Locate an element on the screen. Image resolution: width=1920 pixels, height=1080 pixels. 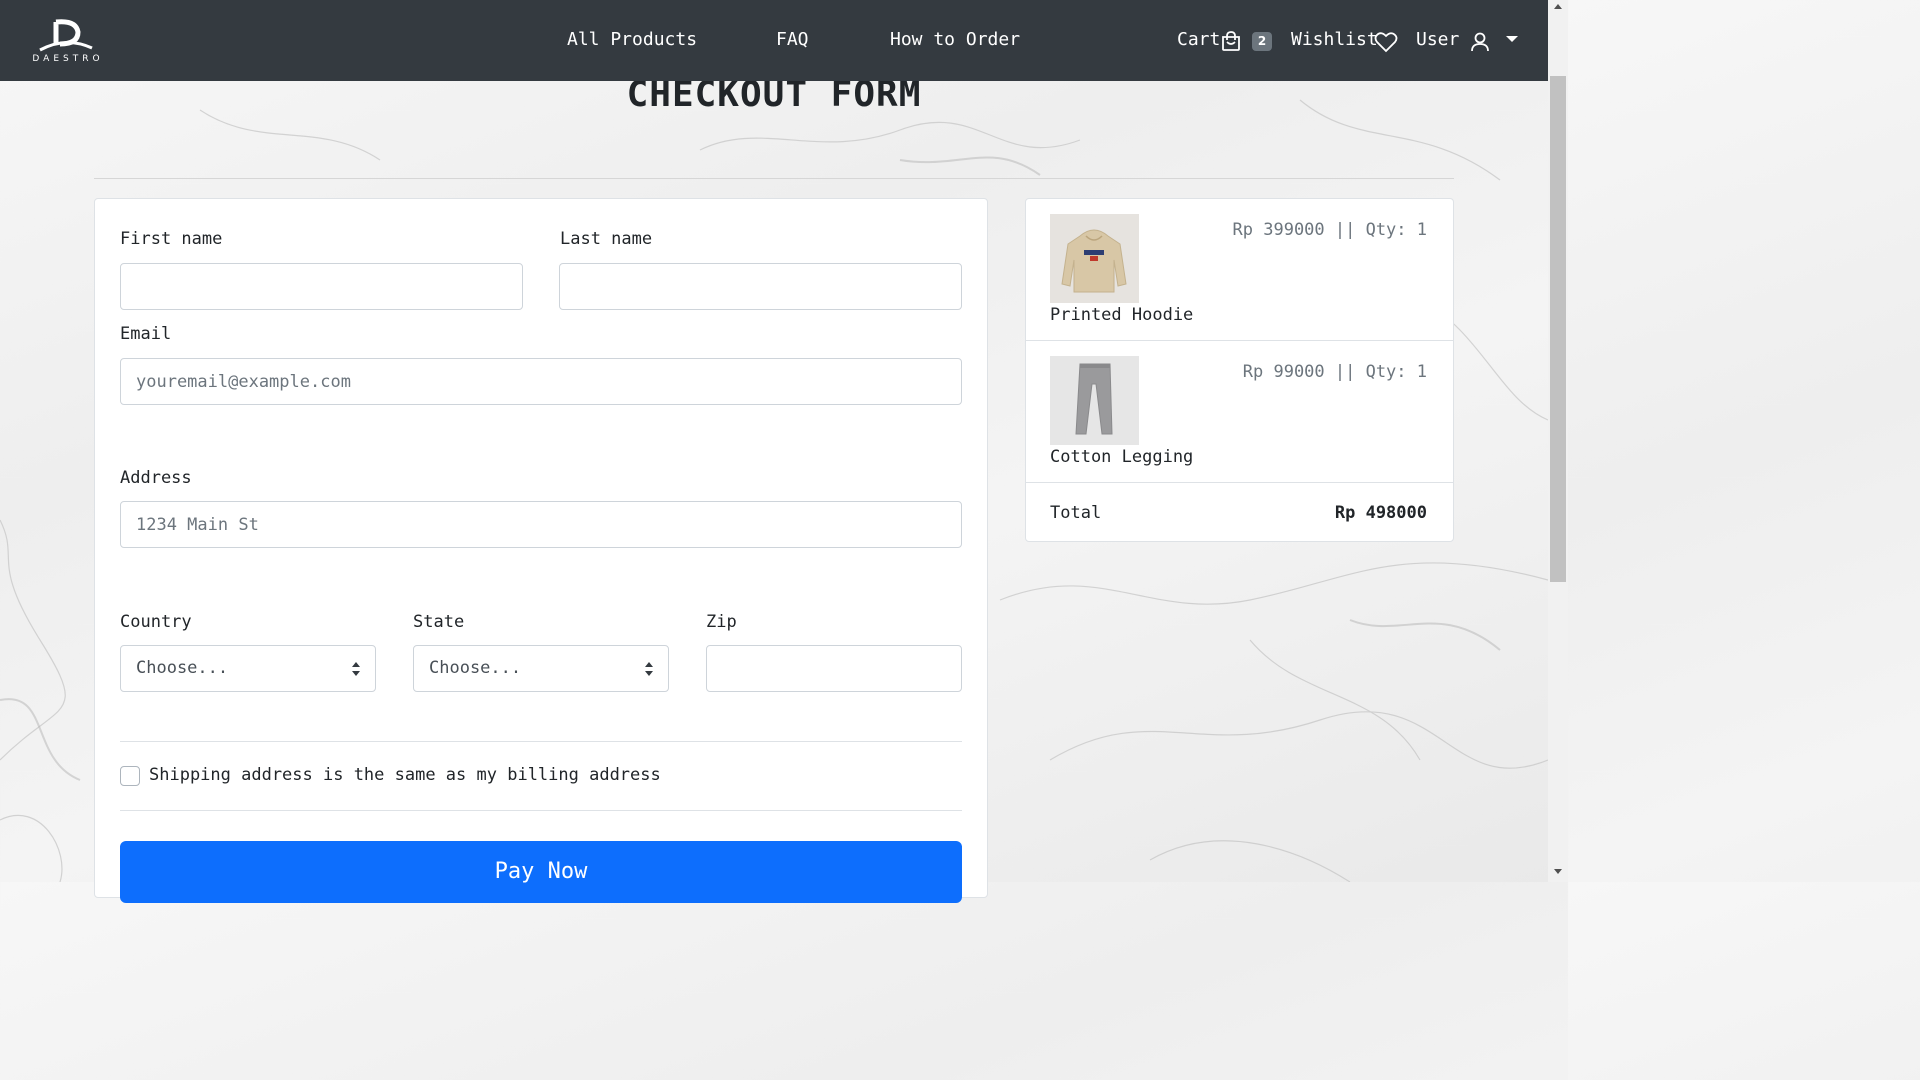
pay-now-button: Pay Now is located at coordinates (541, 872).